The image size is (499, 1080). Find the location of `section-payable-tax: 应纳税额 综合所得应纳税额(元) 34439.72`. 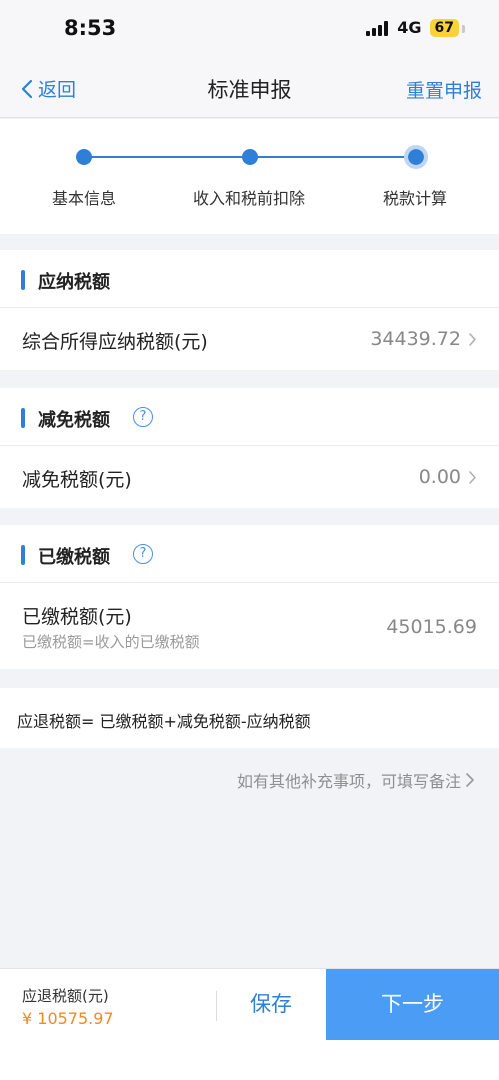

section-payable-tax: 应纳税额 综合所得应纳税额(元) 34439.72 is located at coordinates (249, 310).